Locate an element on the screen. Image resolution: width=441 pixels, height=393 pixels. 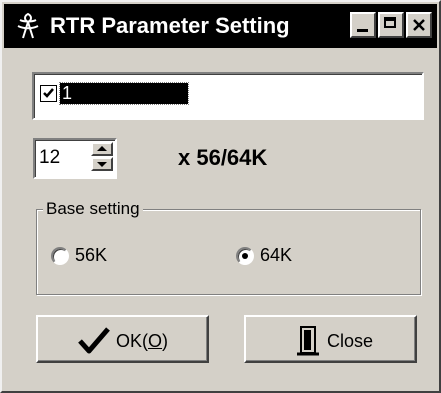
ok-button: OK(O) is located at coordinates (122, 339).